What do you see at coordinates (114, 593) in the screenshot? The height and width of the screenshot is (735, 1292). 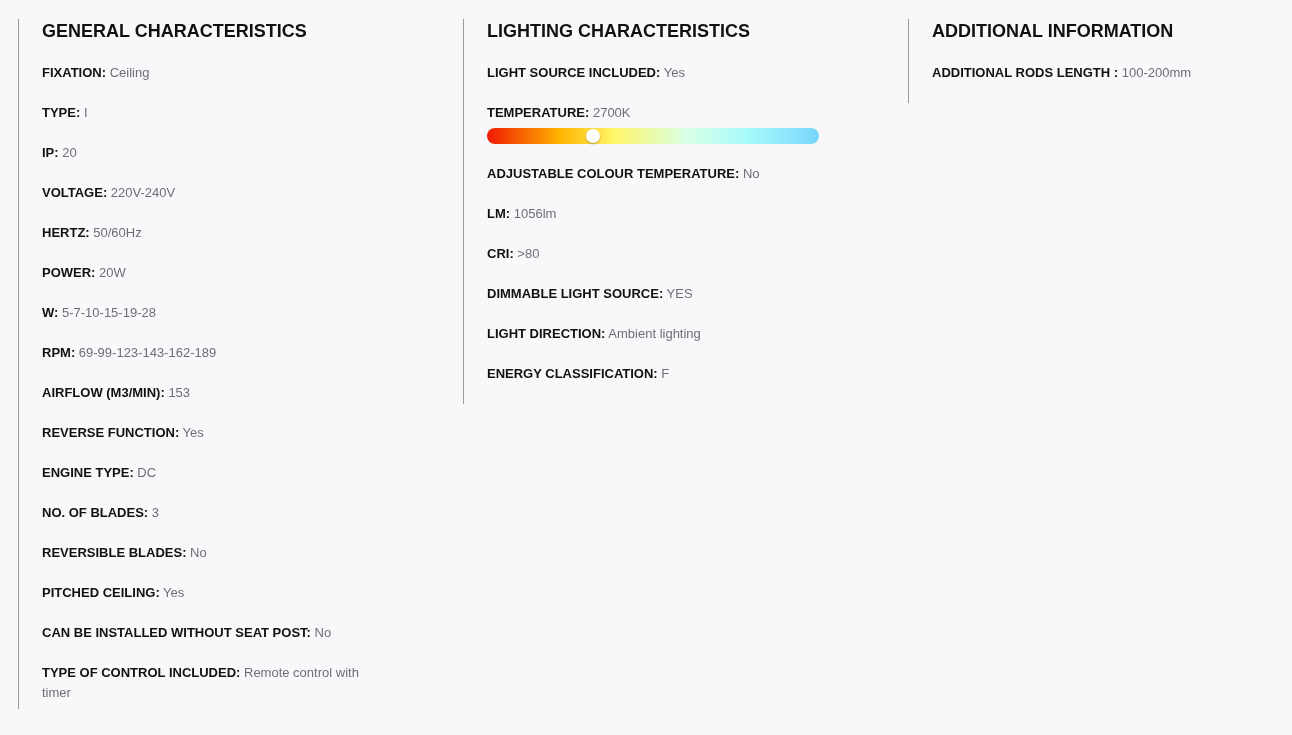 I see `spec-item: PITCHED CEILING: Yes` at bounding box center [114, 593].